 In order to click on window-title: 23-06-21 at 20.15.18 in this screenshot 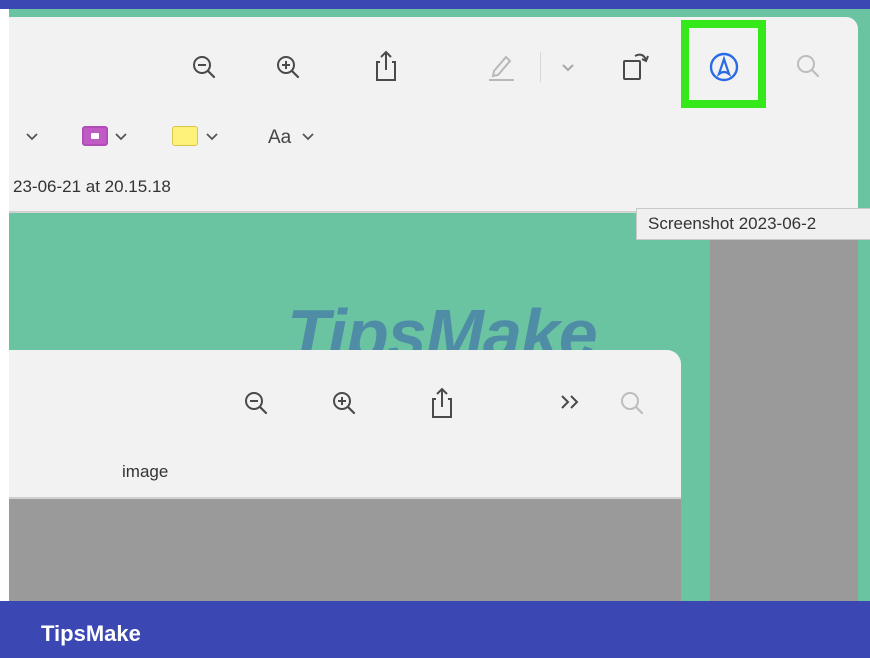, I will do `click(92, 186)`.